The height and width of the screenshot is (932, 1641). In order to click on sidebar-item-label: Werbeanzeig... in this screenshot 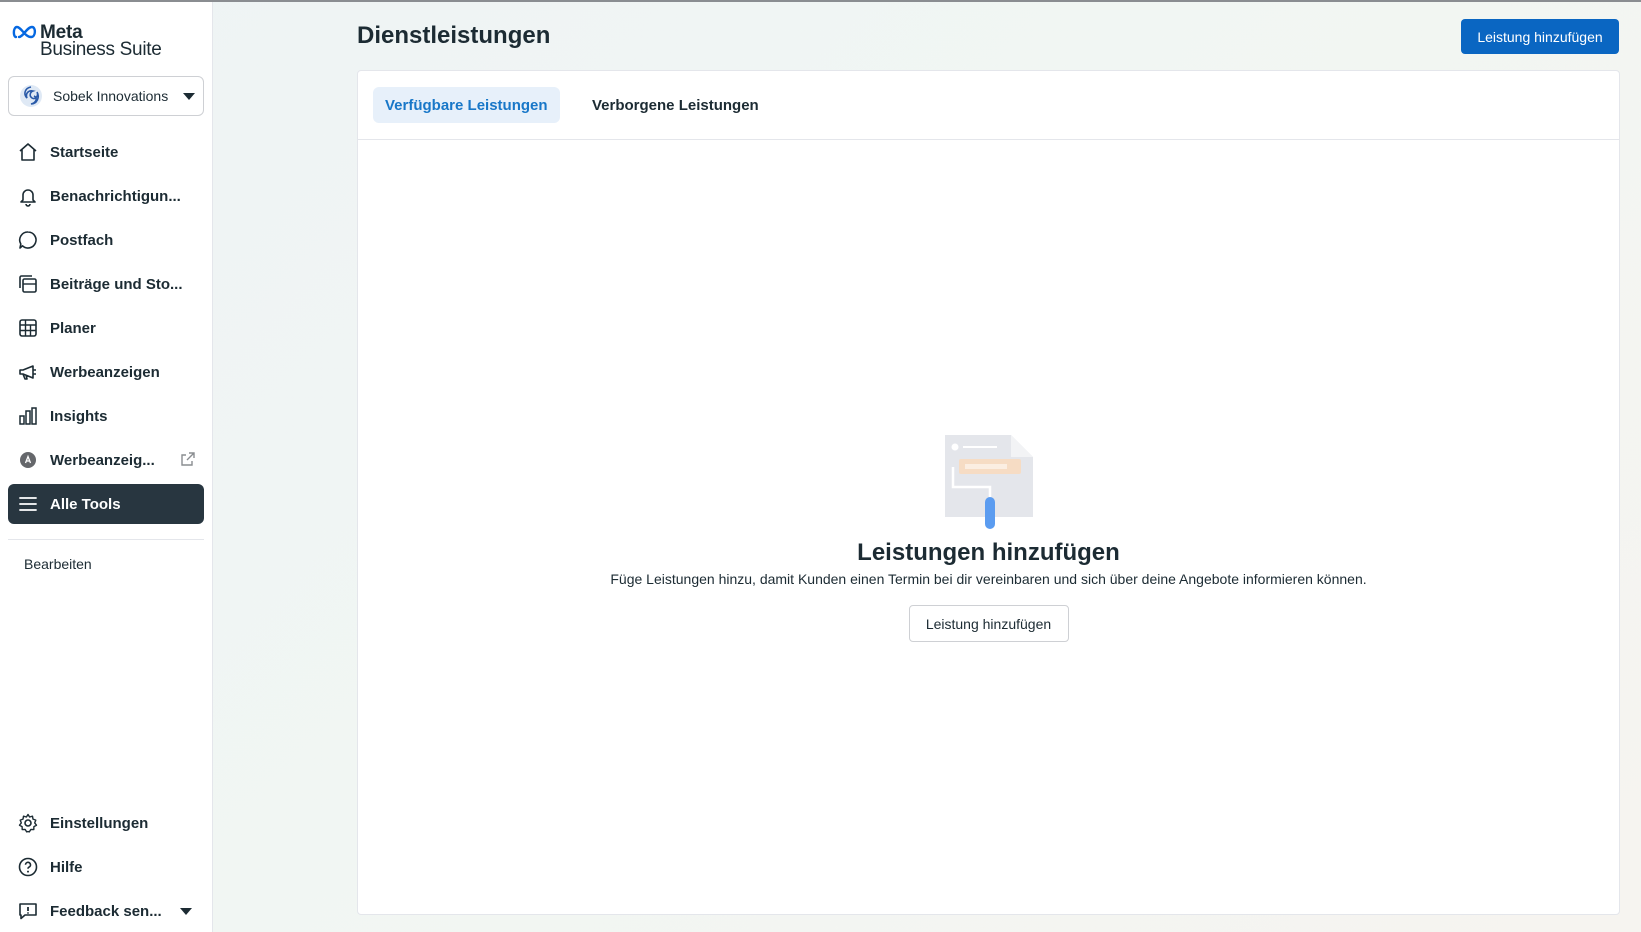, I will do `click(102, 460)`.